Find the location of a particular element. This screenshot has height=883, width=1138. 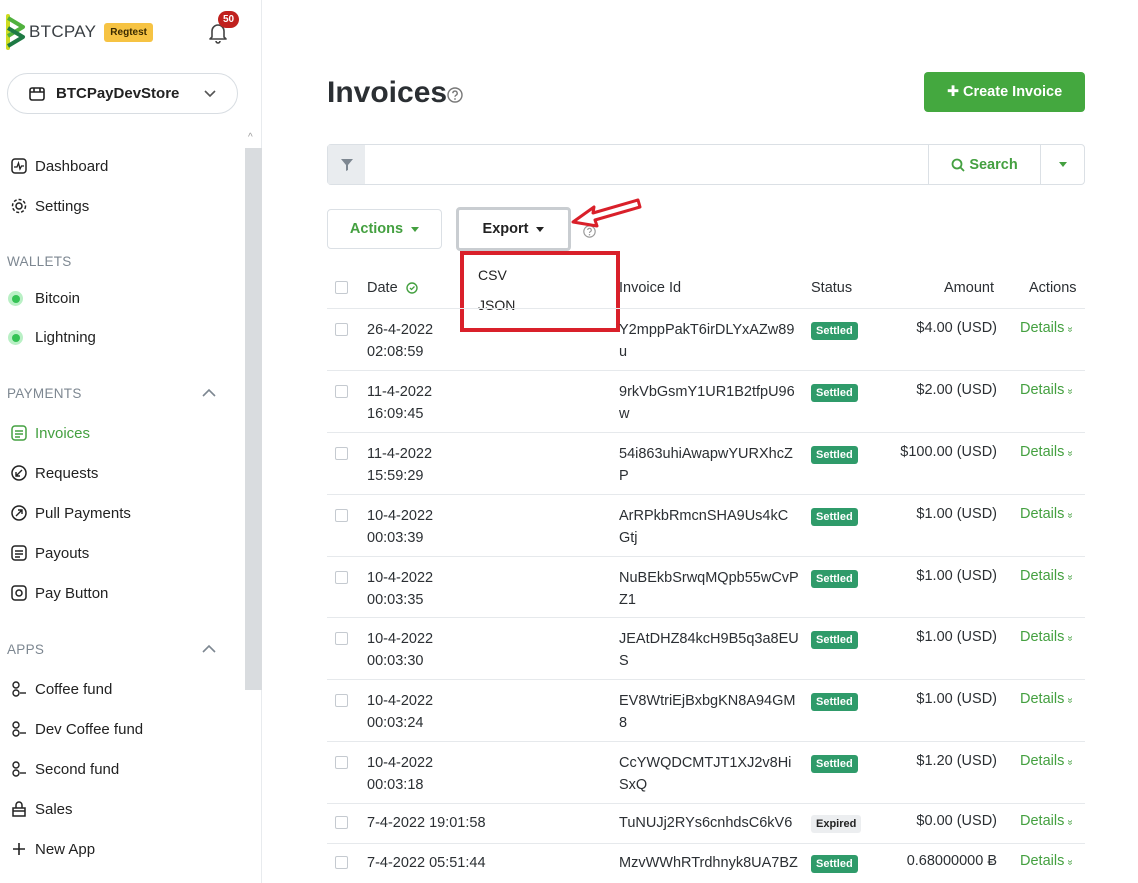

sidebar-item-coffee-fund: Coffee fund is located at coordinates (61, 689).